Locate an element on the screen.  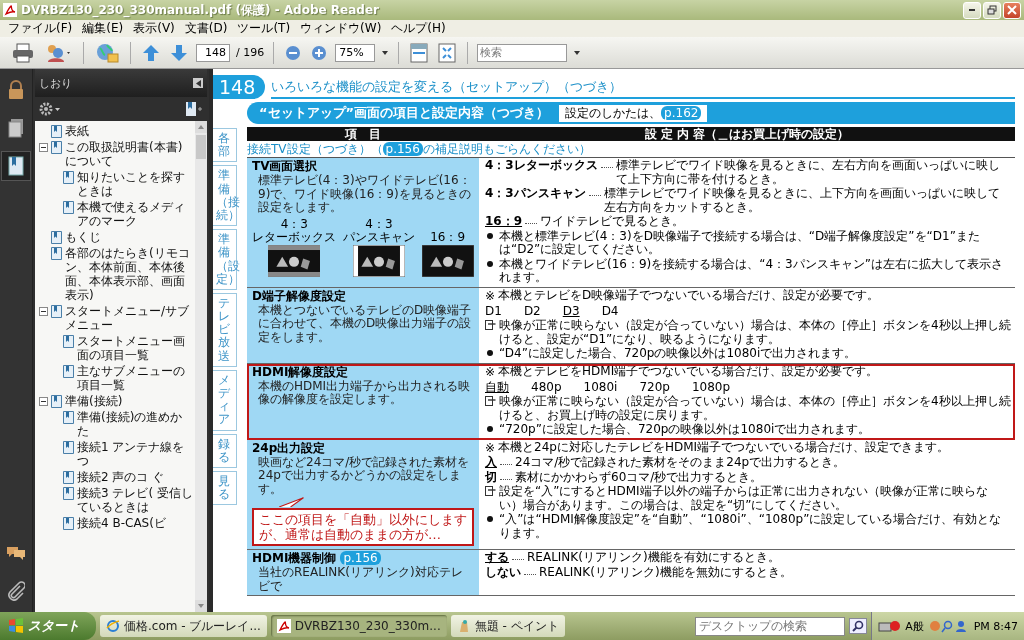
menu-item: 表示(V) is located at coordinates (154, 28).